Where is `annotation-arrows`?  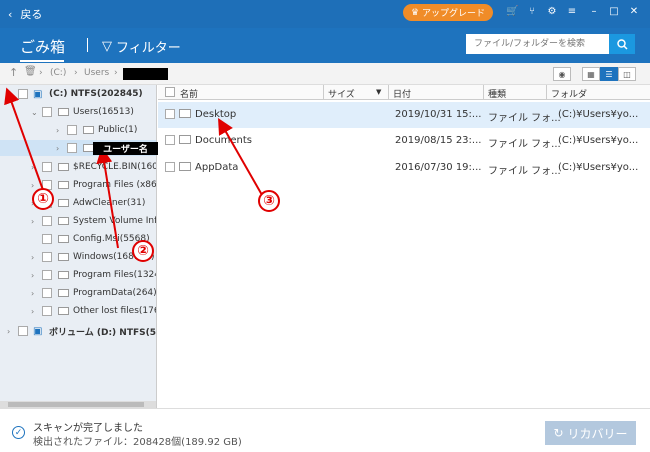 annotation-arrows is located at coordinates (133, 168).